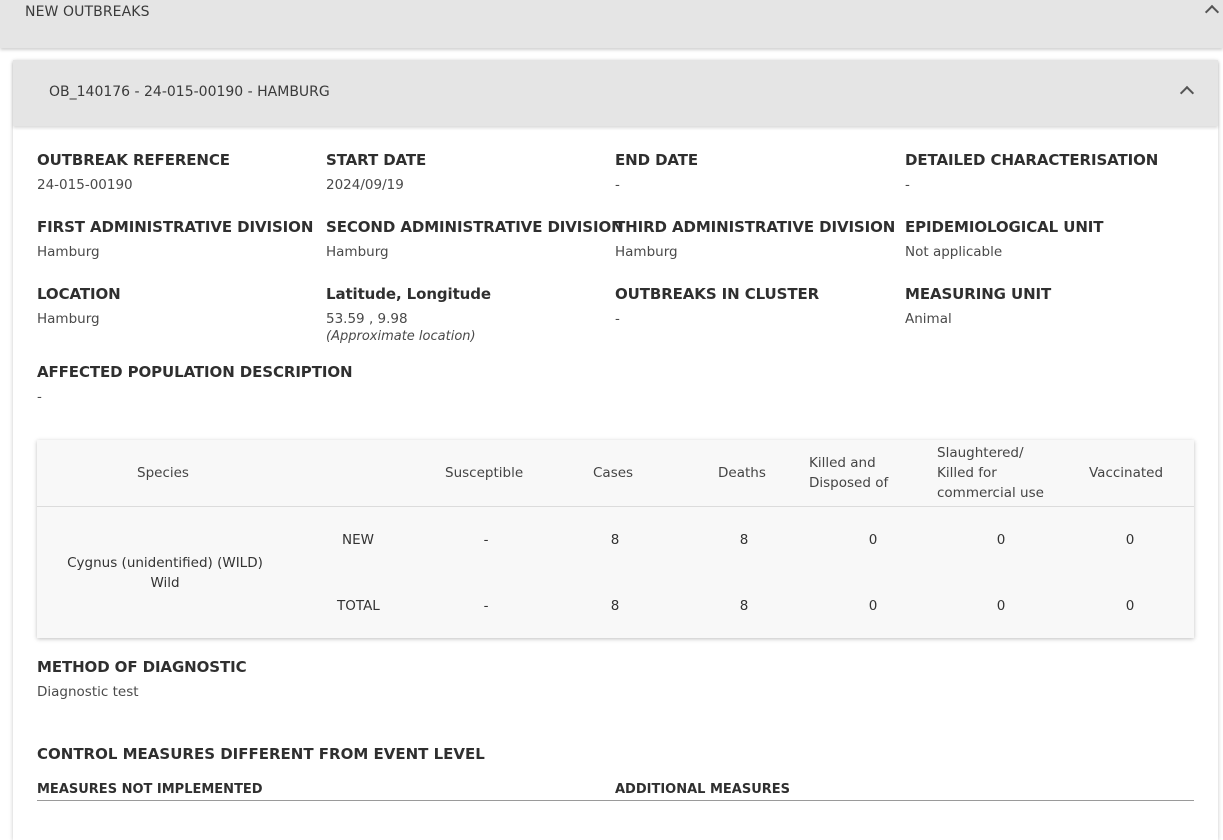  Describe the element at coordinates (475, 239) in the screenshot. I see `field-second-admin-division: SECOND ADMINISTRATIVE DIVISION Hamburg` at that location.